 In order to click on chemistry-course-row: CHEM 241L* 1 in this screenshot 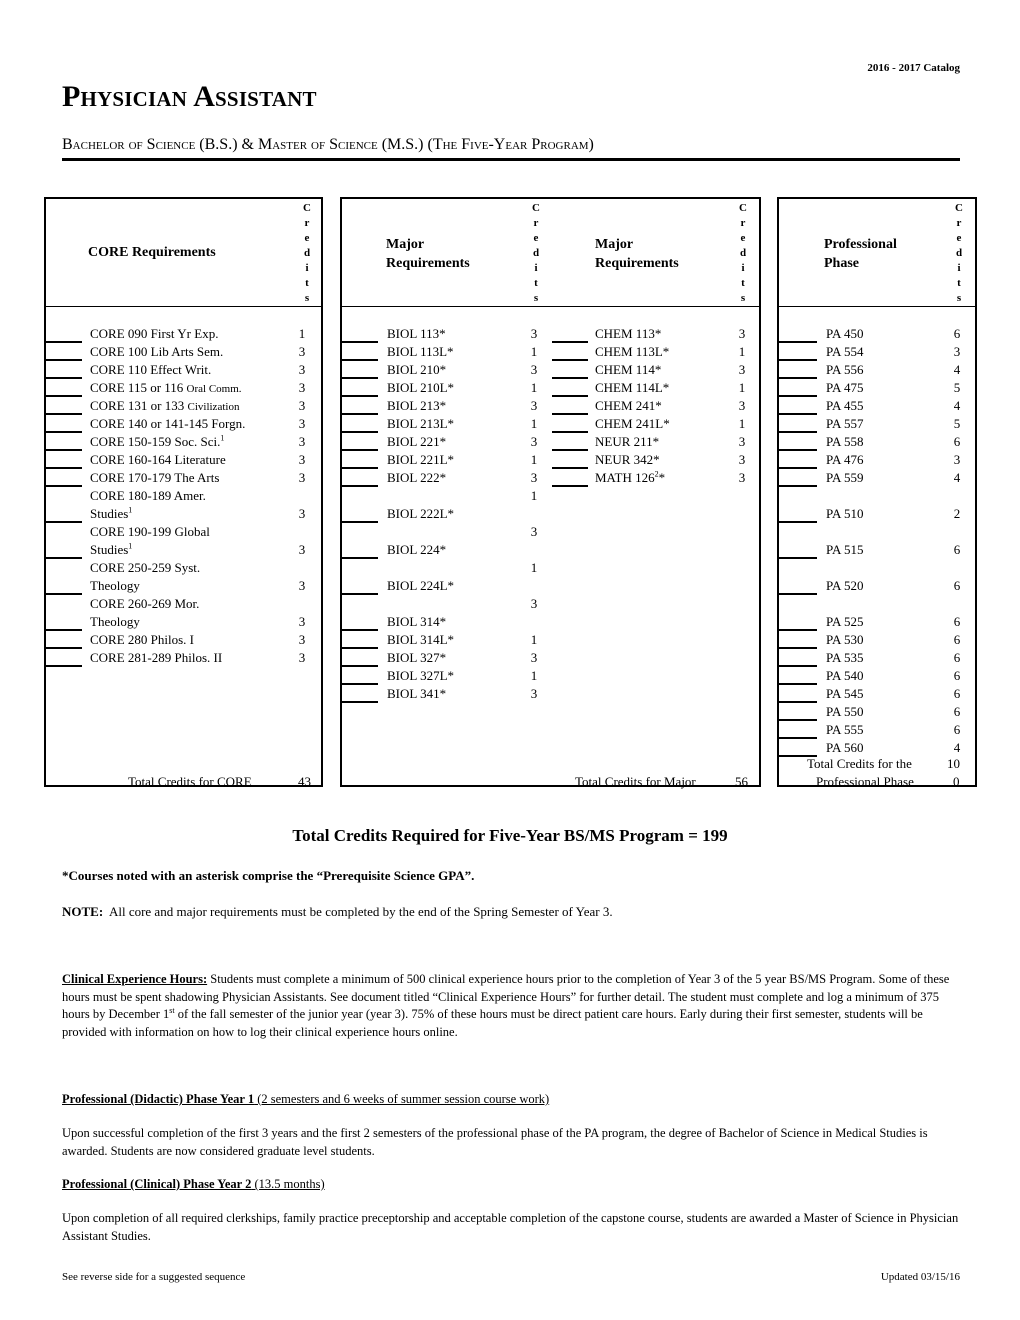, I will do `click(550, 424)`.